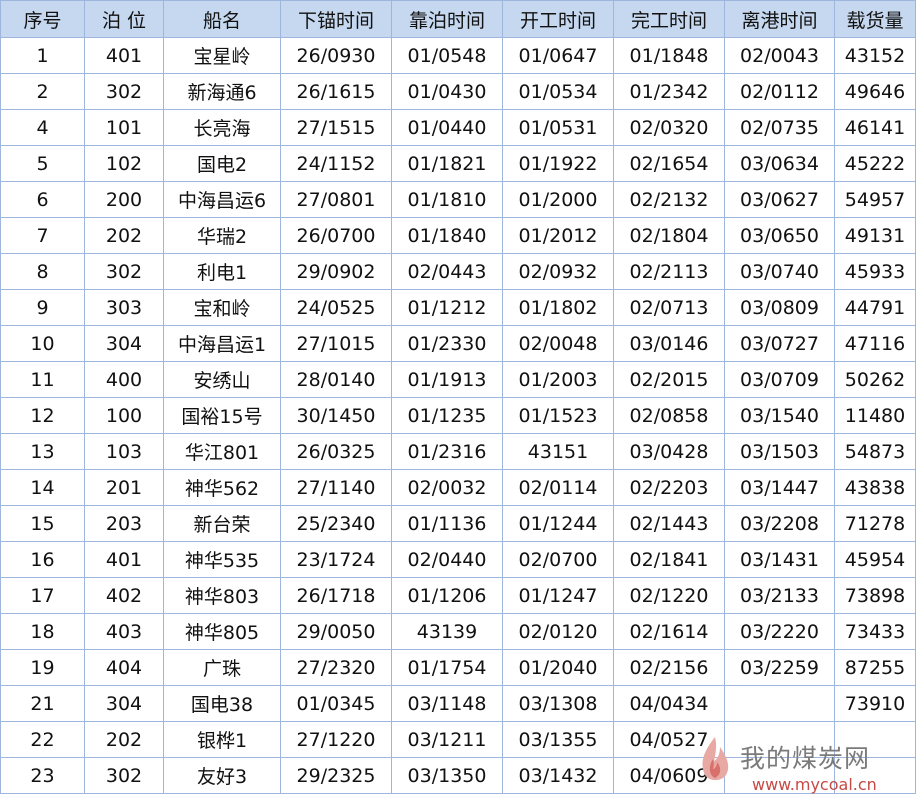 The image size is (917, 805). Describe the element at coordinates (447, 595) in the screenshot. I see `cell-berthing-time: 01/1206` at that location.